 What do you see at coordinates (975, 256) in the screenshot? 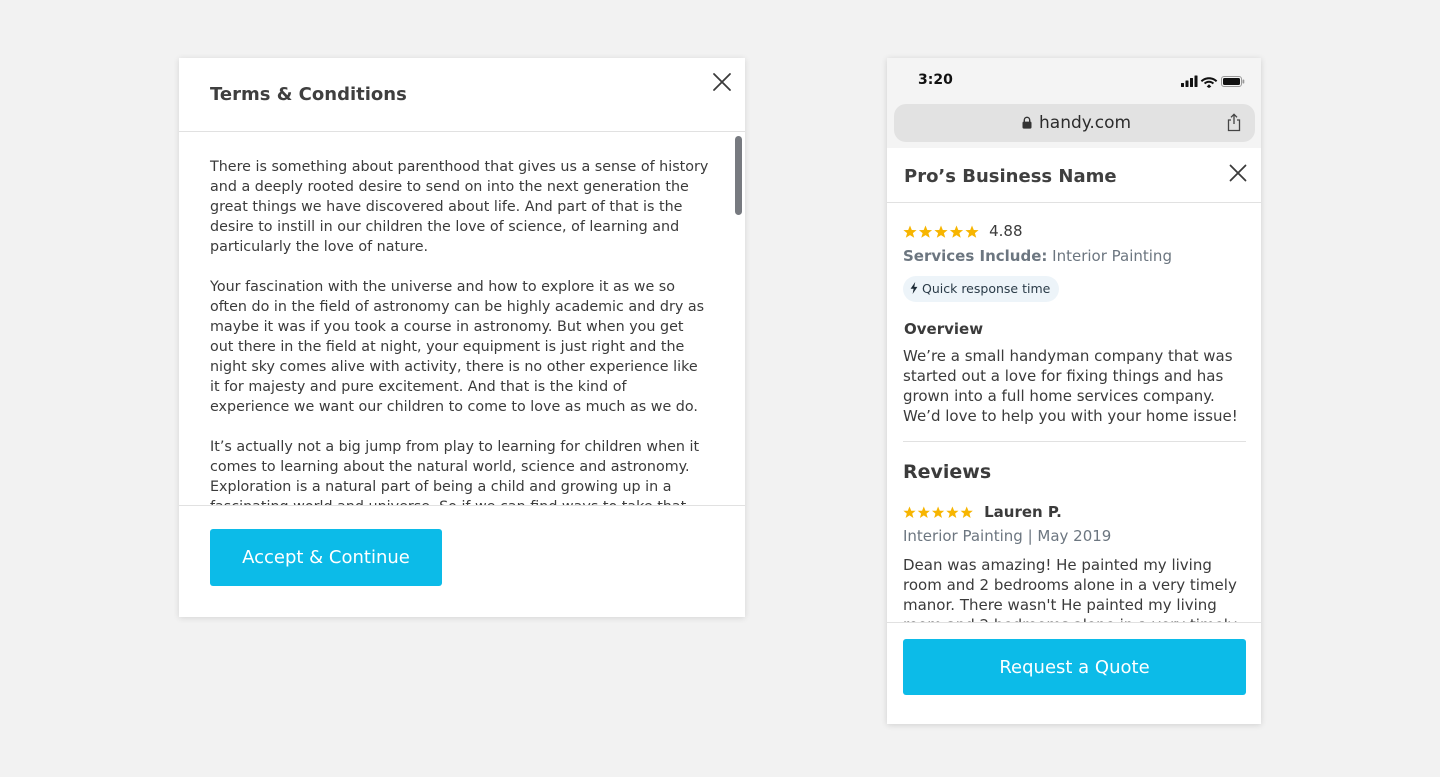
I see `services-label: Services Include:` at bounding box center [975, 256].